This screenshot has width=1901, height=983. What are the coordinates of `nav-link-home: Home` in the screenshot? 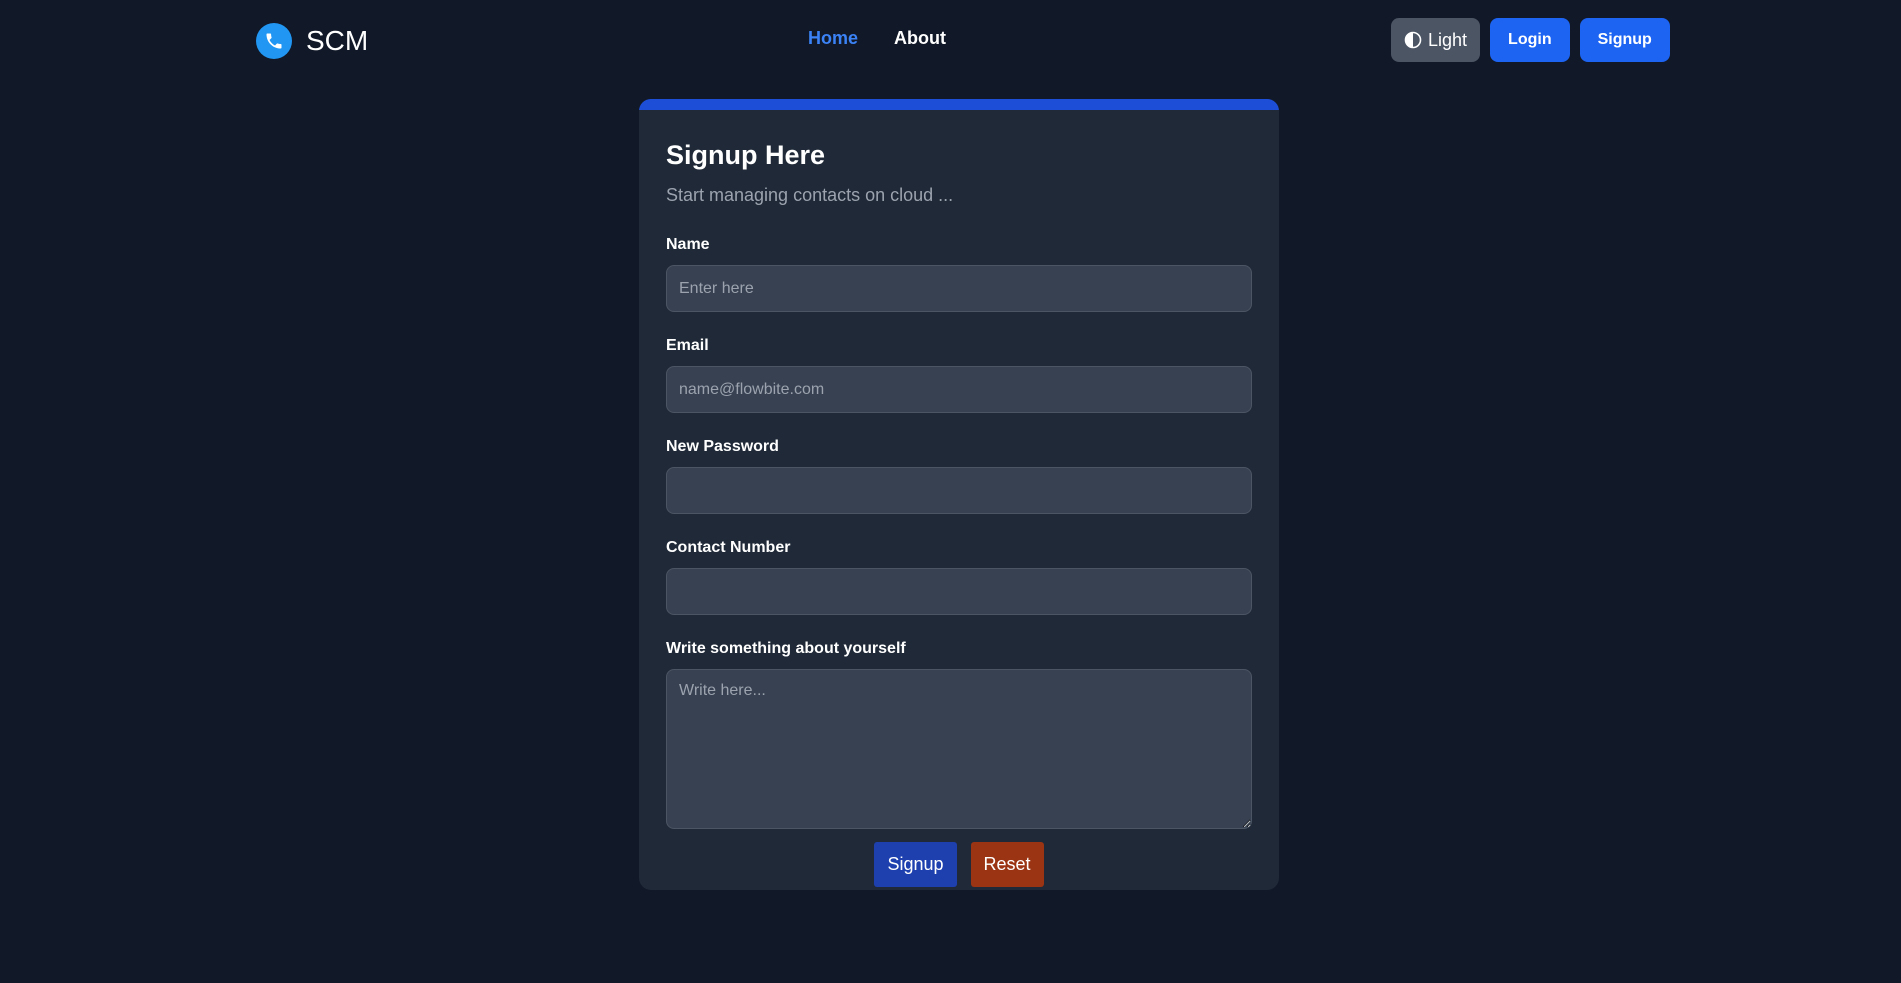 It's located at (833, 38).